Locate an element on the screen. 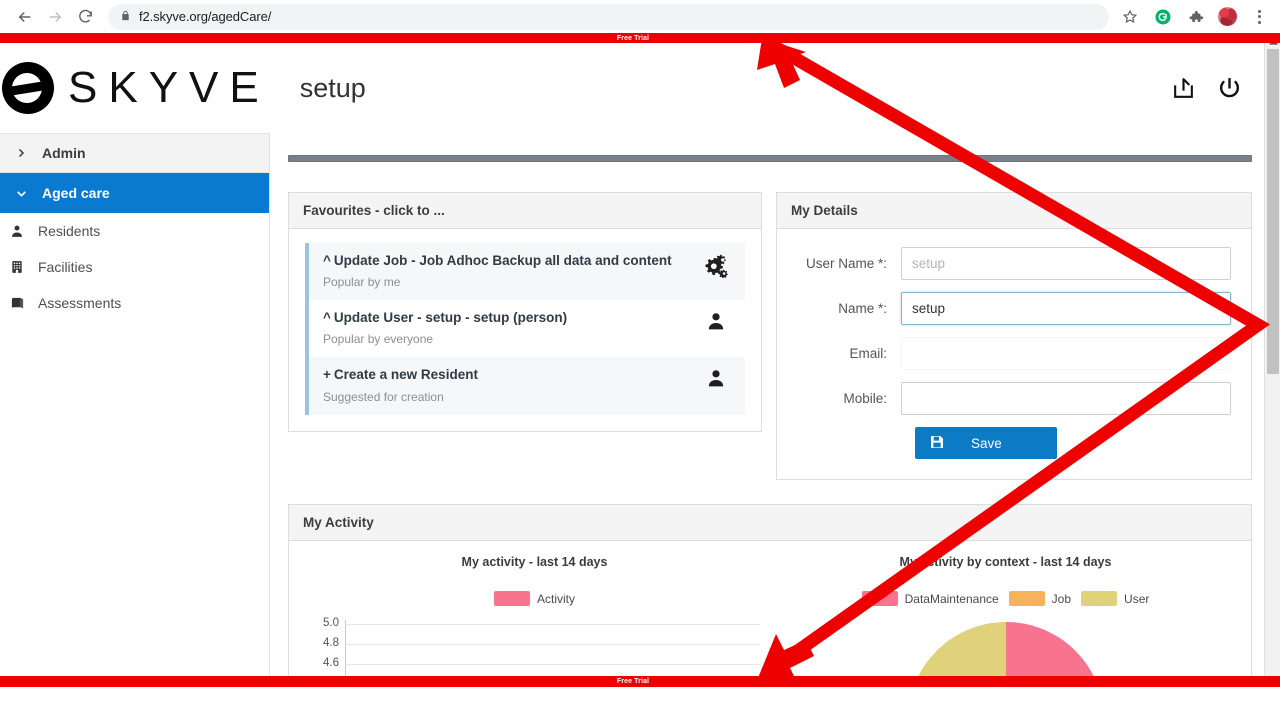 The image size is (1280, 720). free-trial-banner-bottom: Free Trial is located at coordinates (640, 681).